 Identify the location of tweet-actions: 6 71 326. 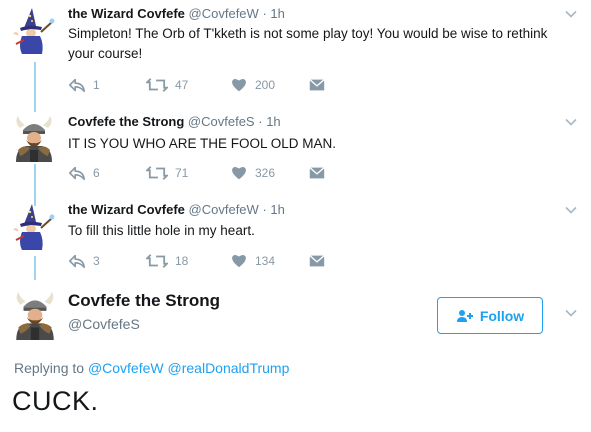
(218, 174).